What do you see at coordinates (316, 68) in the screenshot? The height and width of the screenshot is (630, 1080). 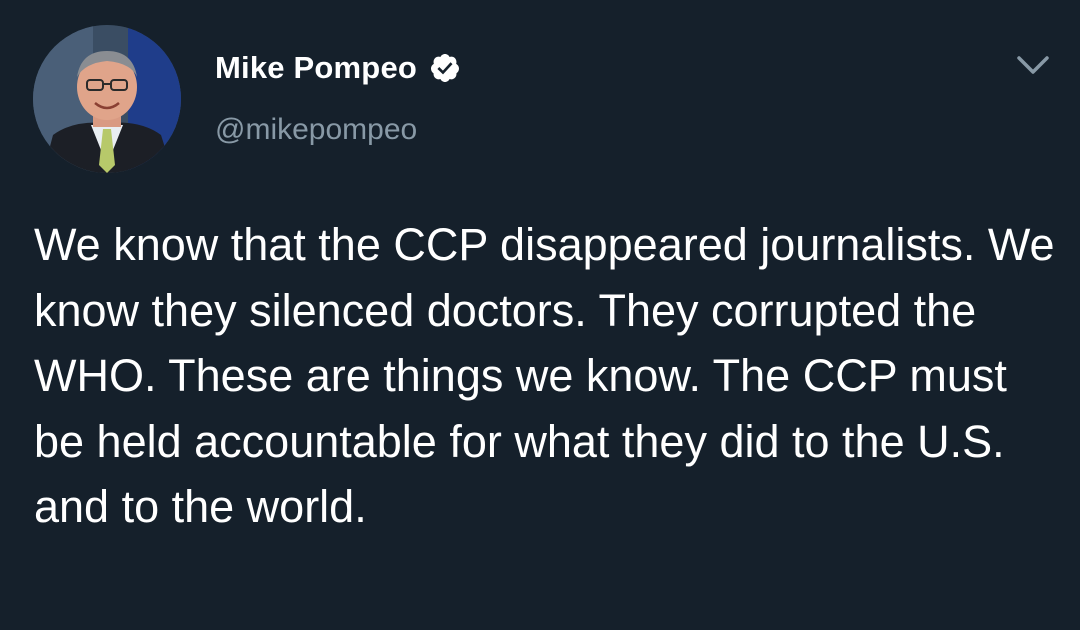 I see `author-display-name: Mike Pompeo` at bounding box center [316, 68].